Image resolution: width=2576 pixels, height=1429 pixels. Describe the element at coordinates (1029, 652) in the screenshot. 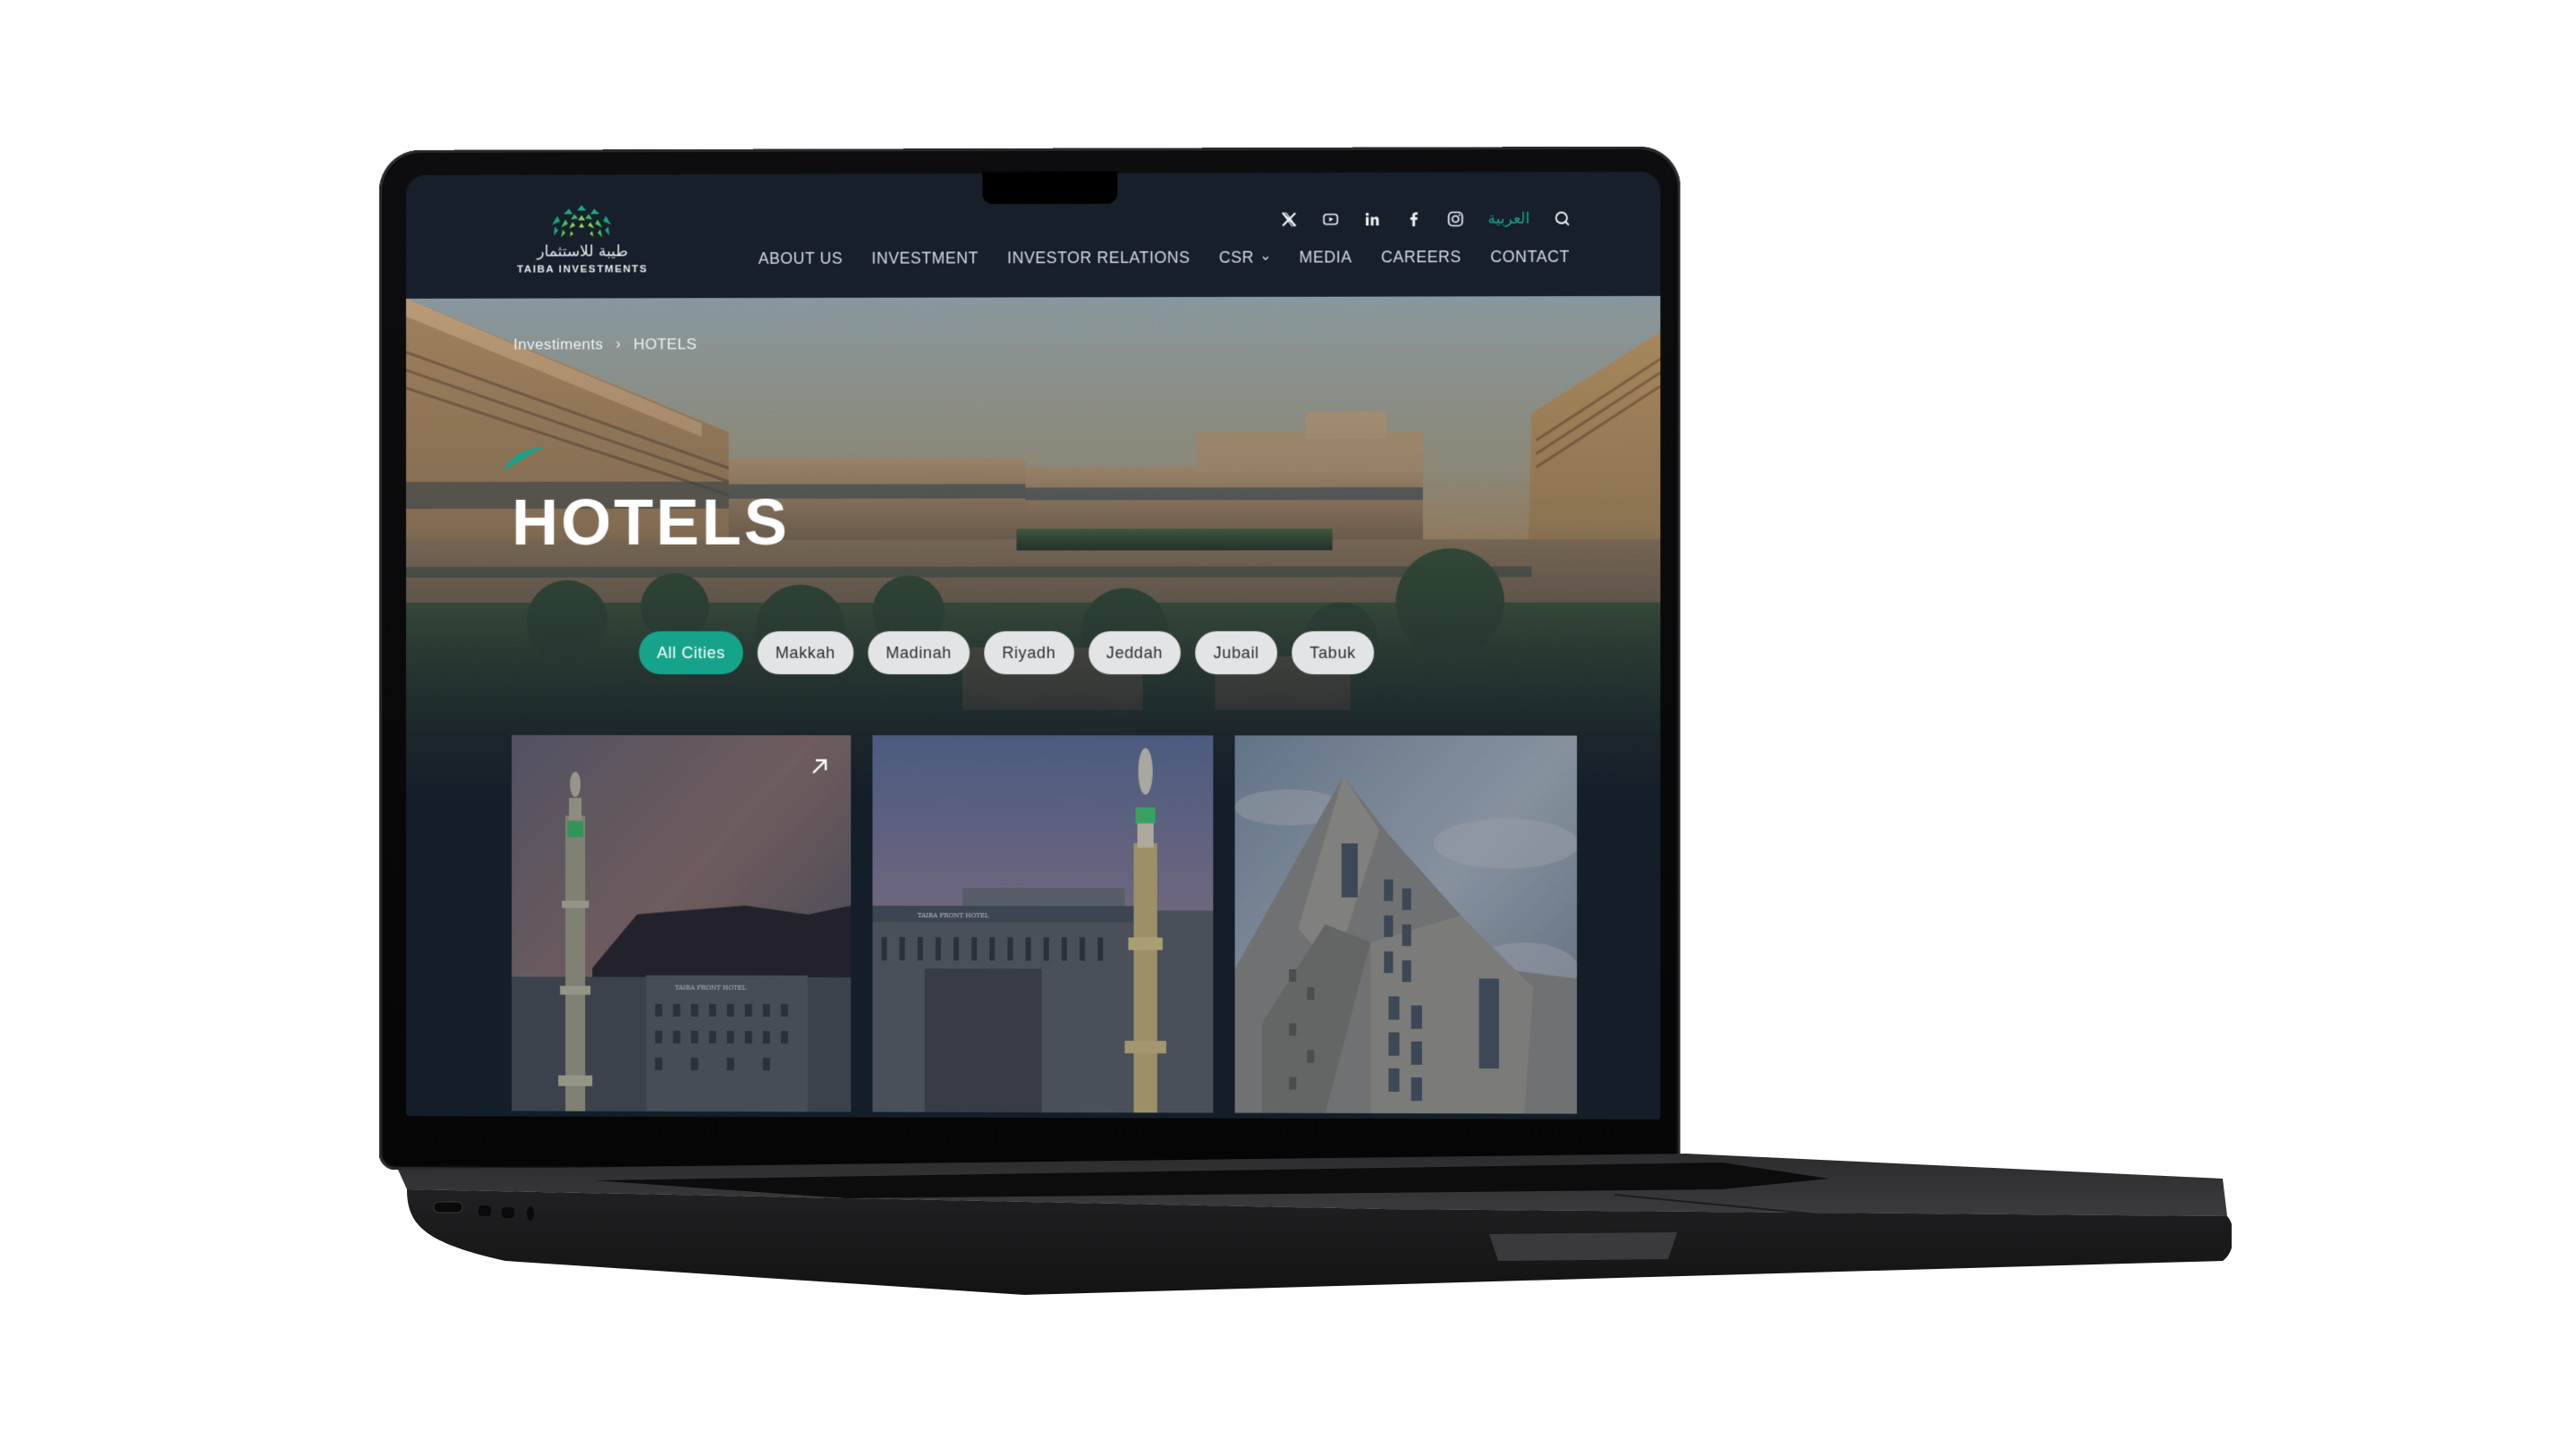

I see `filter-riyadh: Riyadh` at that location.